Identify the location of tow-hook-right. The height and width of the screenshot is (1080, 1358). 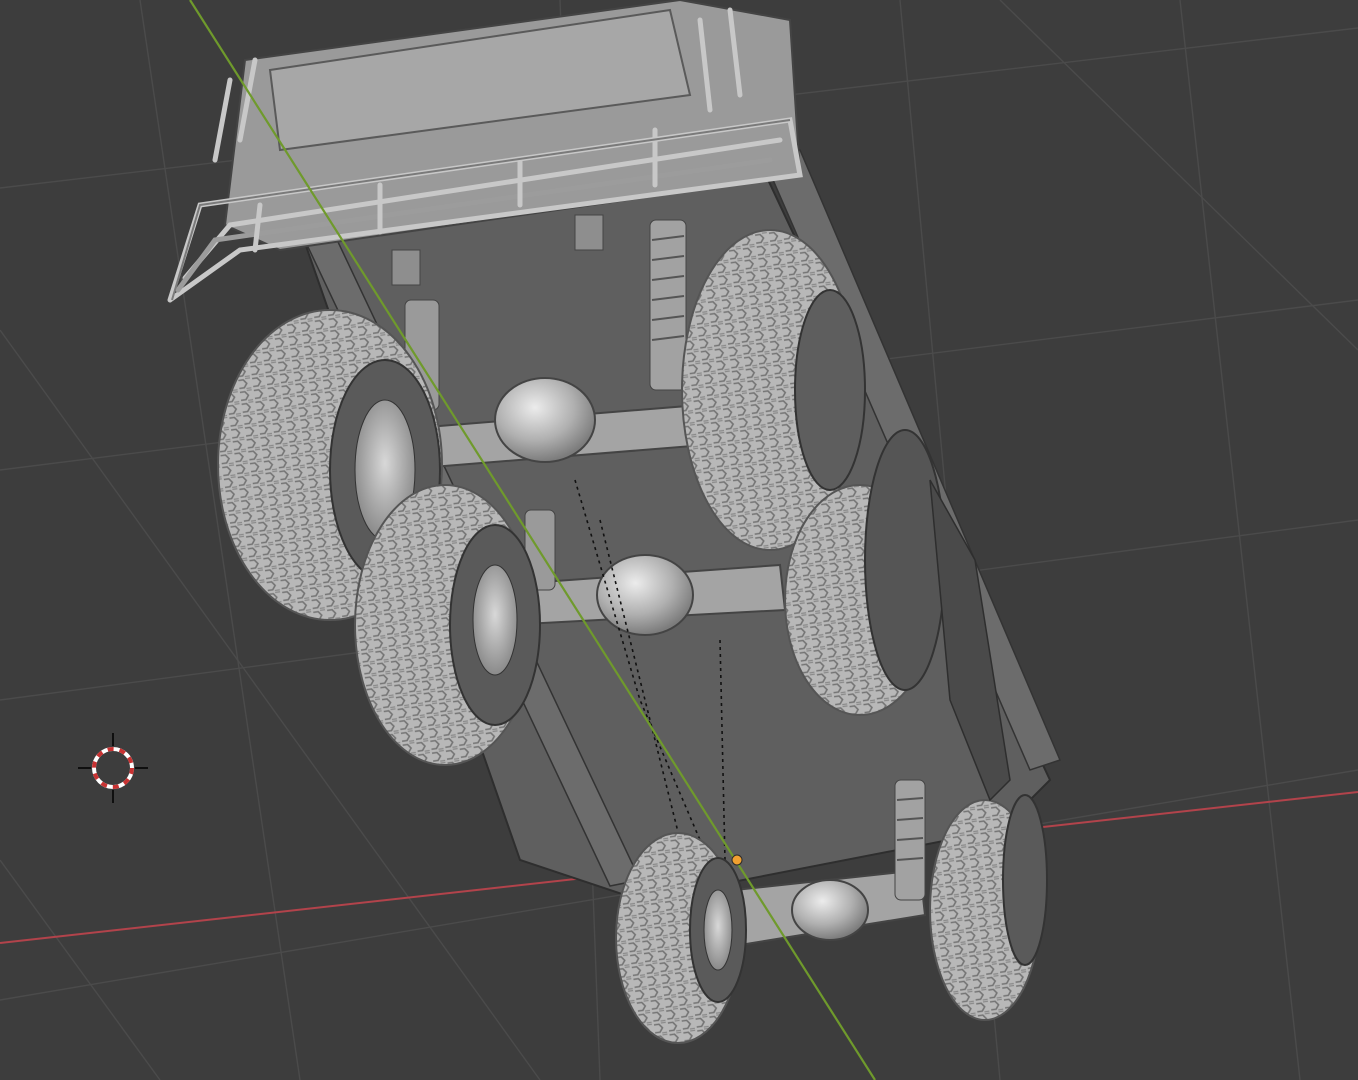
(589, 232).